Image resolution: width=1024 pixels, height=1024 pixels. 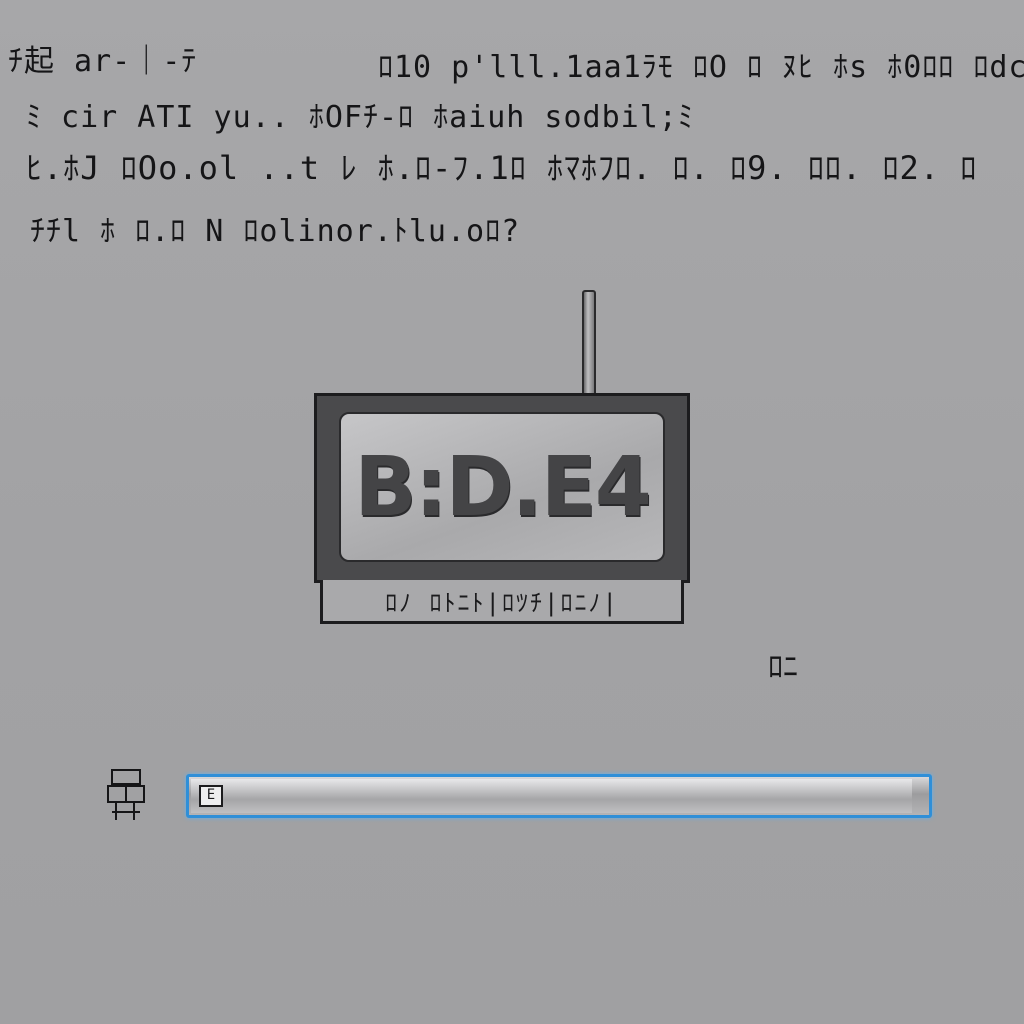 I want to click on body-text-line-4: ﾁﾁl ﾎ ﾛ.ﾛ N ﾛolinor.ﾄlu.oﾛ?, so click(x=275, y=231).